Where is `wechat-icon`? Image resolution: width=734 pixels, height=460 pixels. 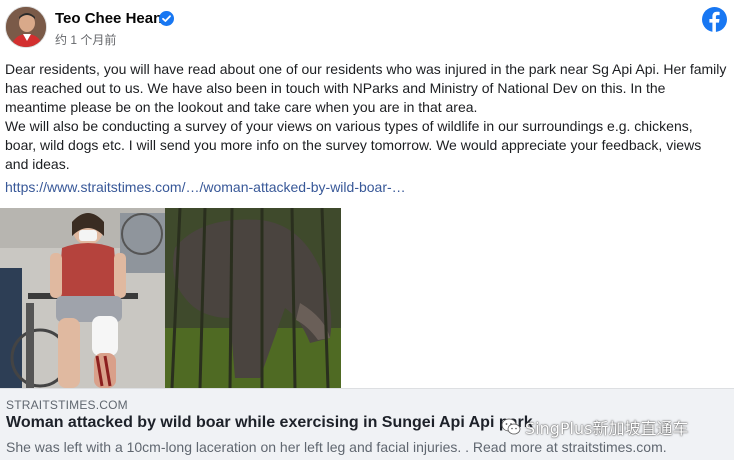 wechat-icon is located at coordinates (511, 427).